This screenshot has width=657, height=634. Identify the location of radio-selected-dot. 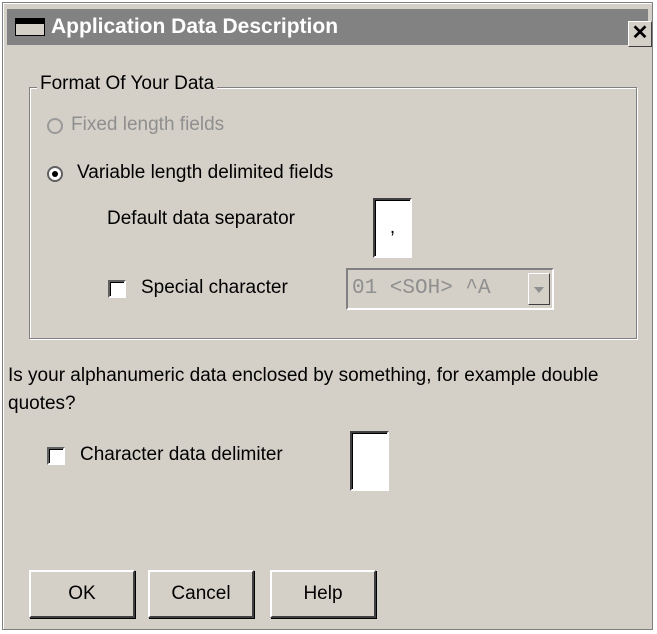
(55, 174).